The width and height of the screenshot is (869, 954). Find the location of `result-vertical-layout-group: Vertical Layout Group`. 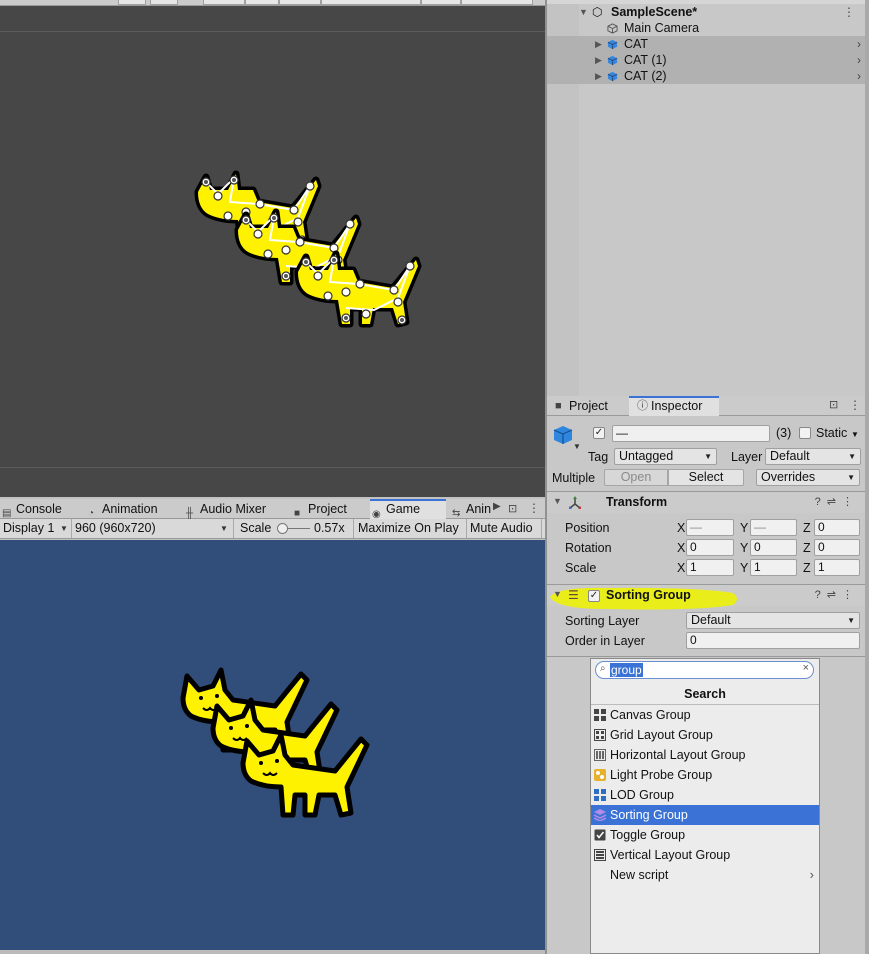

result-vertical-layout-group: Vertical Layout Group is located at coordinates (705, 855).